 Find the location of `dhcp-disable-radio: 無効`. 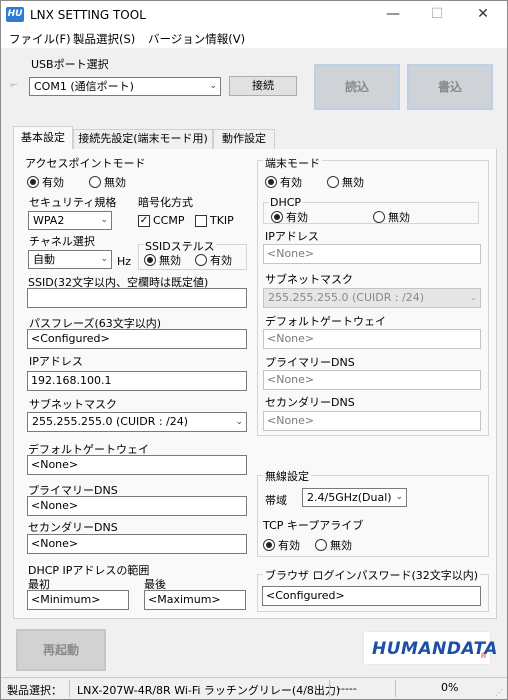

dhcp-disable-radio: 無効 is located at coordinates (391, 217).